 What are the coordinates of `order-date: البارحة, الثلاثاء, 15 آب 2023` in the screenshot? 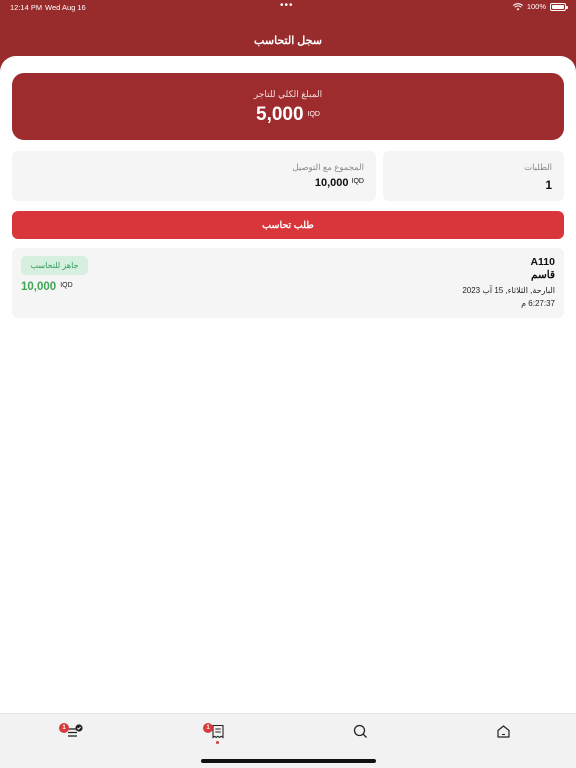 It's located at (508, 290).